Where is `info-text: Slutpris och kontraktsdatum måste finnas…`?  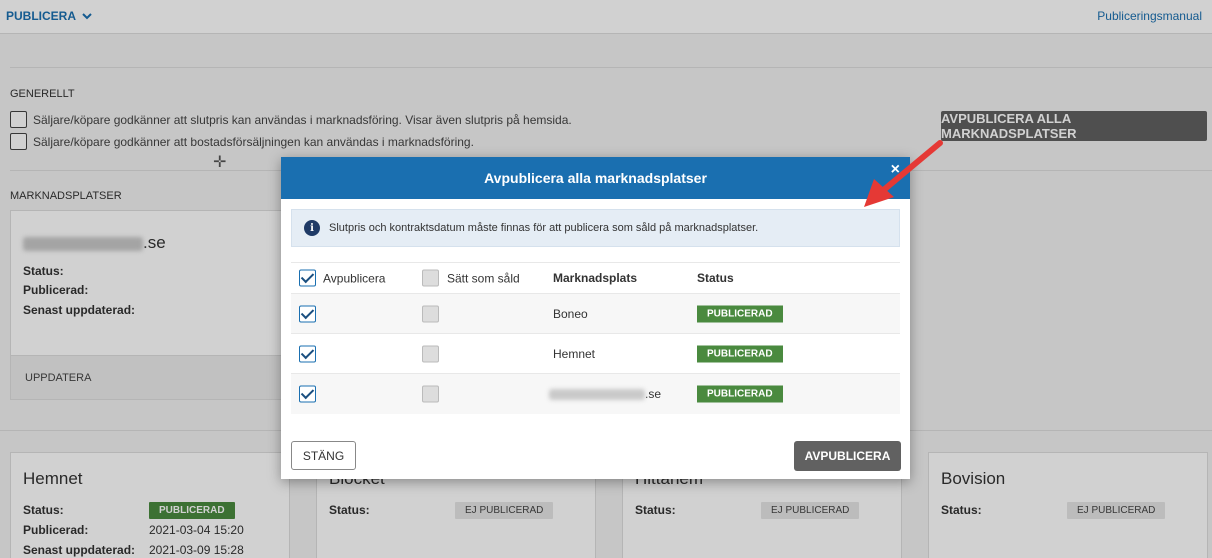 info-text: Slutpris och kontraktsdatum måste finnas… is located at coordinates (544, 228).